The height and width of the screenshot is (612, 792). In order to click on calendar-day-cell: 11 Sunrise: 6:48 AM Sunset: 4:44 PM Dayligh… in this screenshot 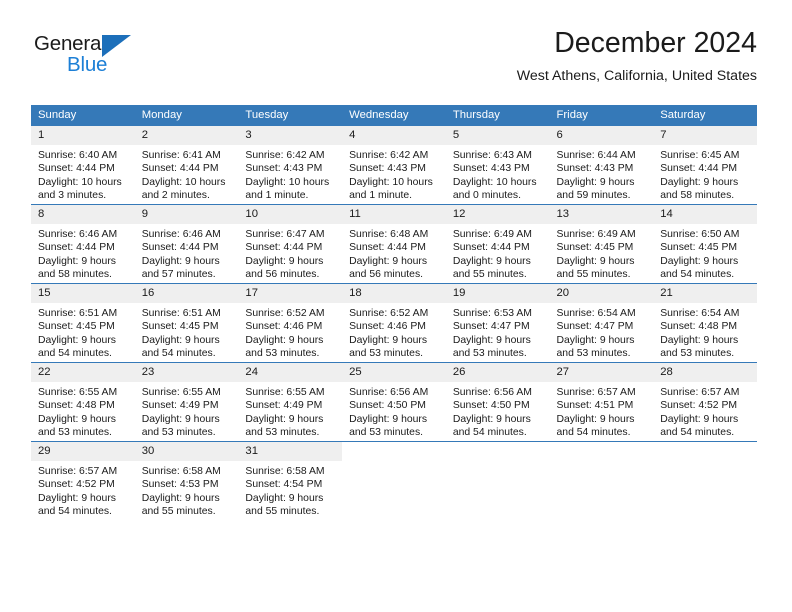, I will do `click(394, 244)`.